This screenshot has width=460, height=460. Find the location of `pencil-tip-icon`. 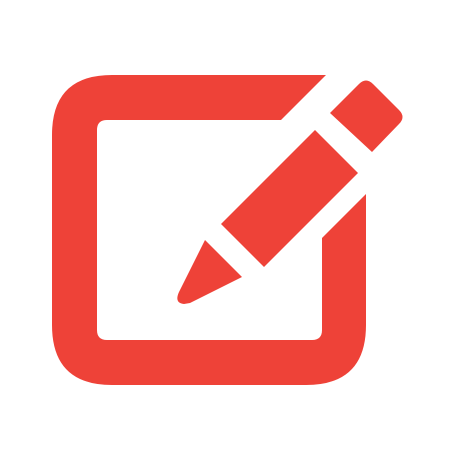

pencil-tip-icon is located at coordinates (209, 272).